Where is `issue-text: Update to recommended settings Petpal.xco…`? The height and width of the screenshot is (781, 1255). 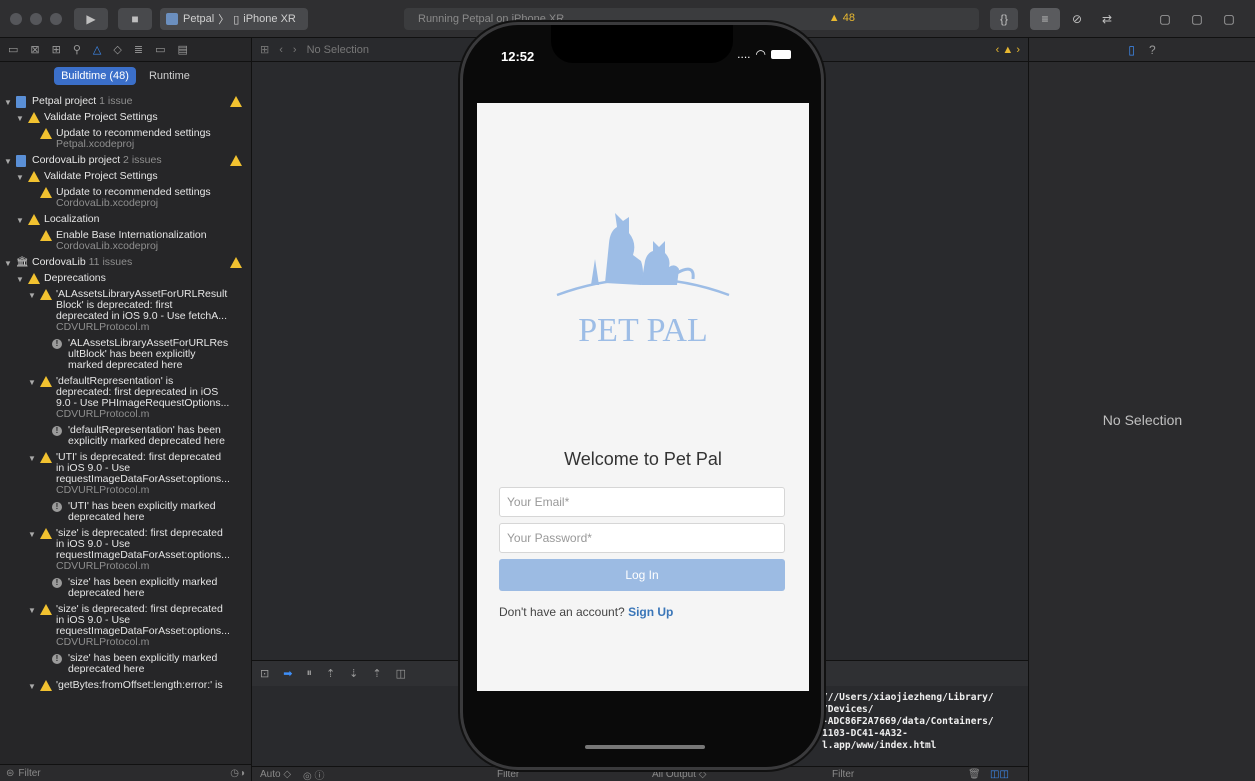
issue-text: Update to recommended settings Petpal.xco… is located at coordinates (133, 139).